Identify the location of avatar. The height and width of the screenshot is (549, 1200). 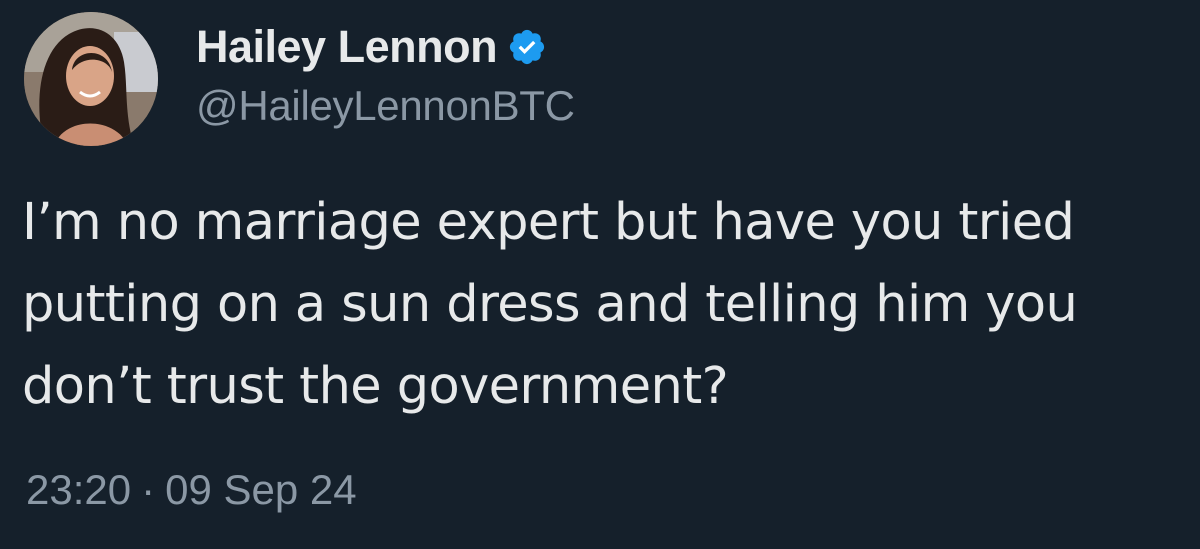
(91, 79).